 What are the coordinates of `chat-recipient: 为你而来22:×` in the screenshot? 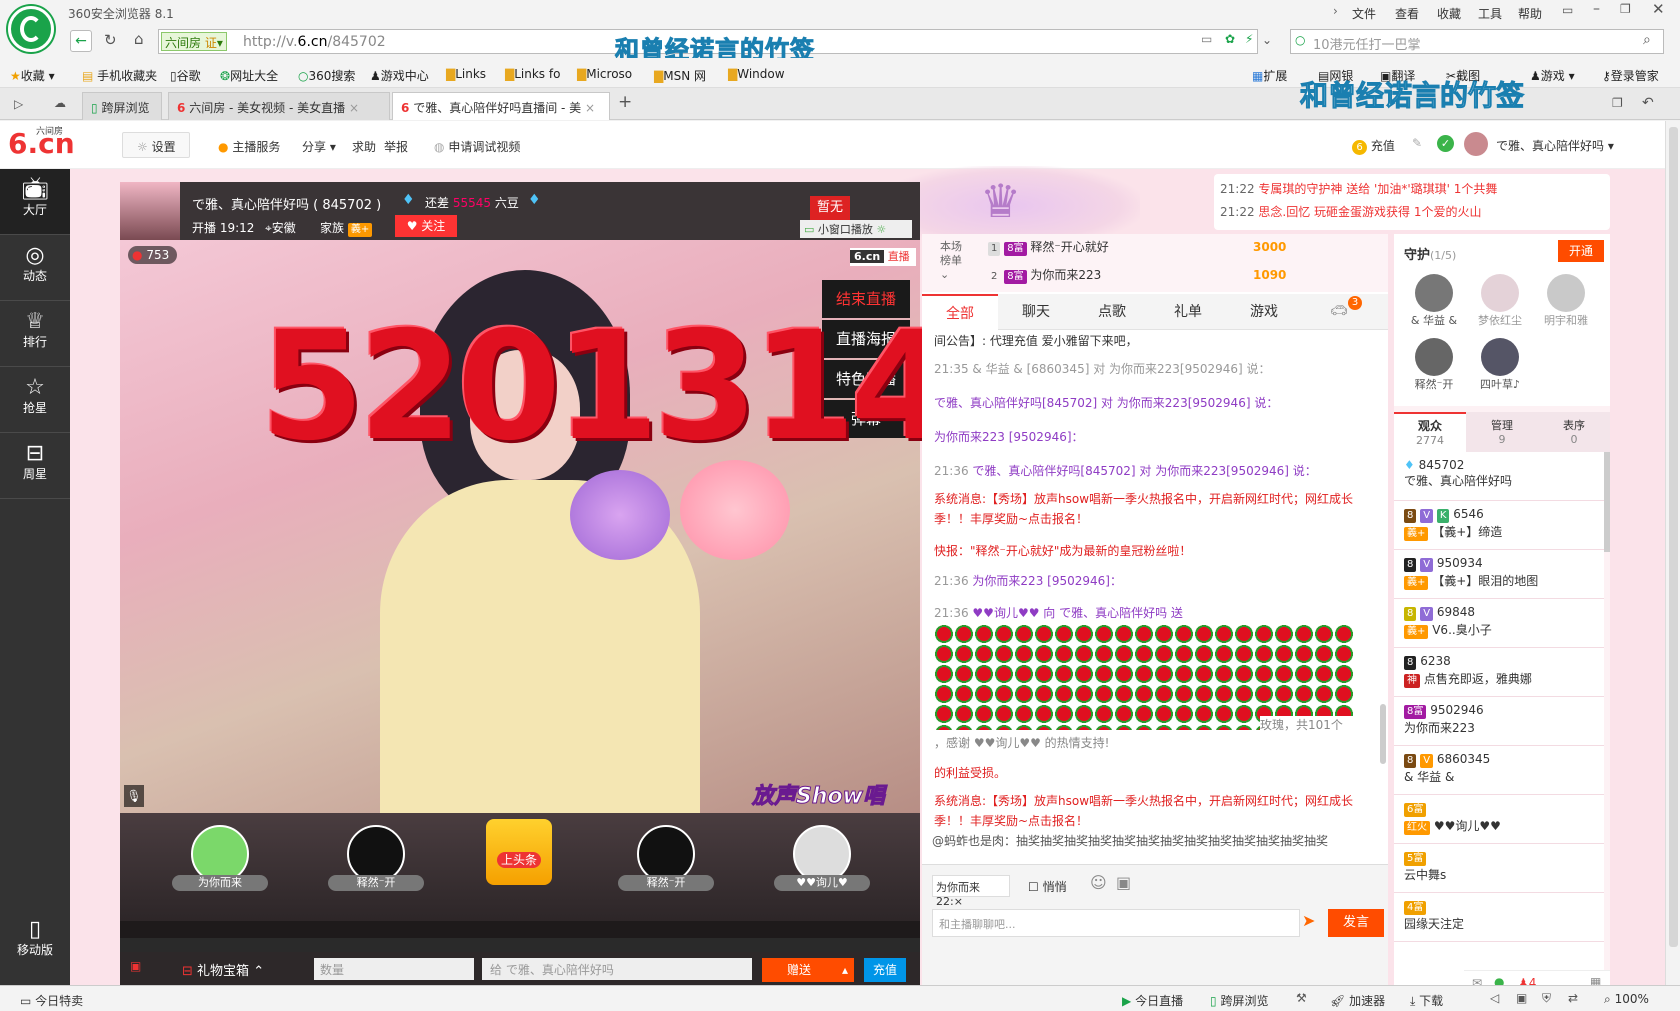 It's located at (971, 891).